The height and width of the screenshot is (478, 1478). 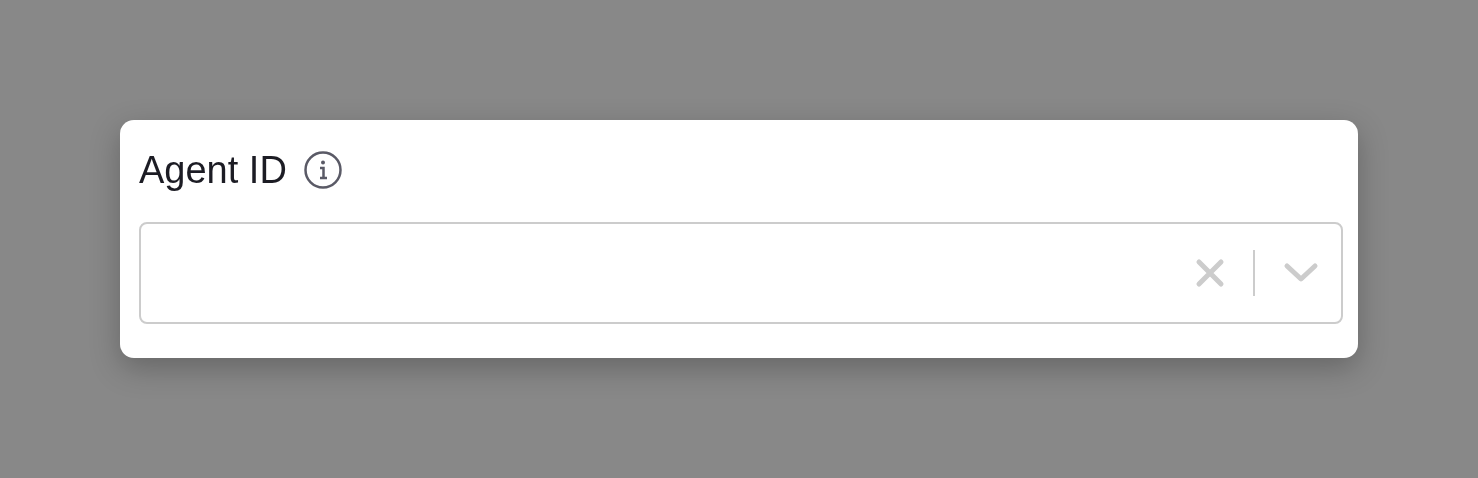 What do you see at coordinates (1301, 273) in the screenshot?
I see `chevron-down-icon` at bounding box center [1301, 273].